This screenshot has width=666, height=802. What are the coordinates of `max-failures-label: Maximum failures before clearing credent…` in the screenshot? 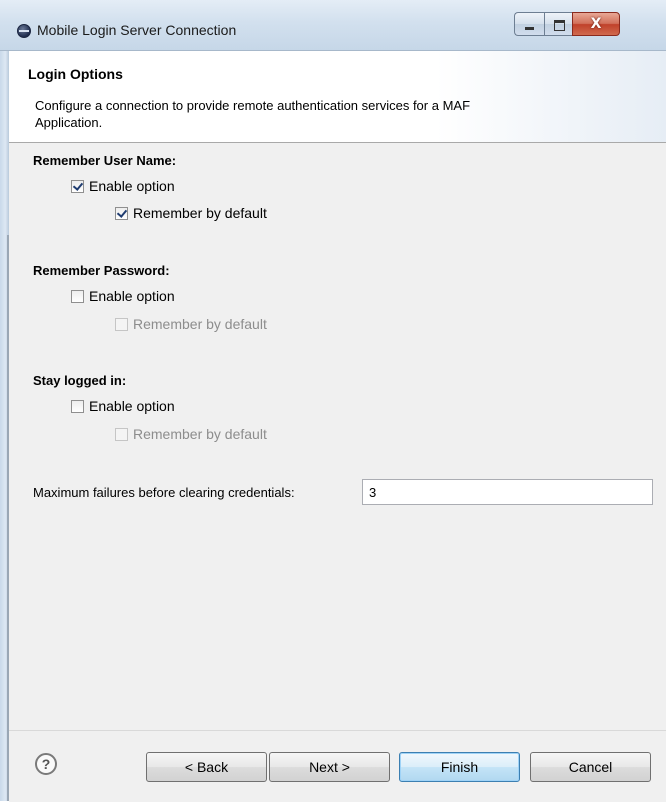 It's located at (164, 492).